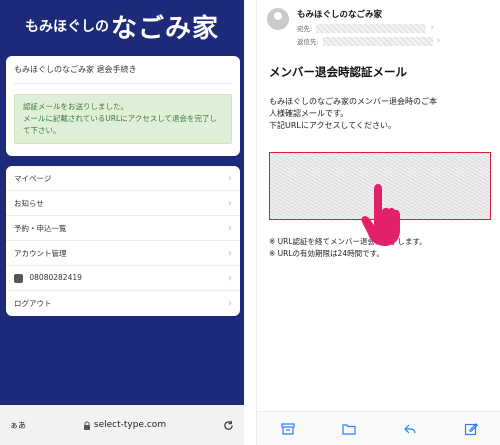 The image size is (500, 445). What do you see at coordinates (123, 178) in the screenshot?
I see `menu-item-mypage: マイページ ›` at bounding box center [123, 178].